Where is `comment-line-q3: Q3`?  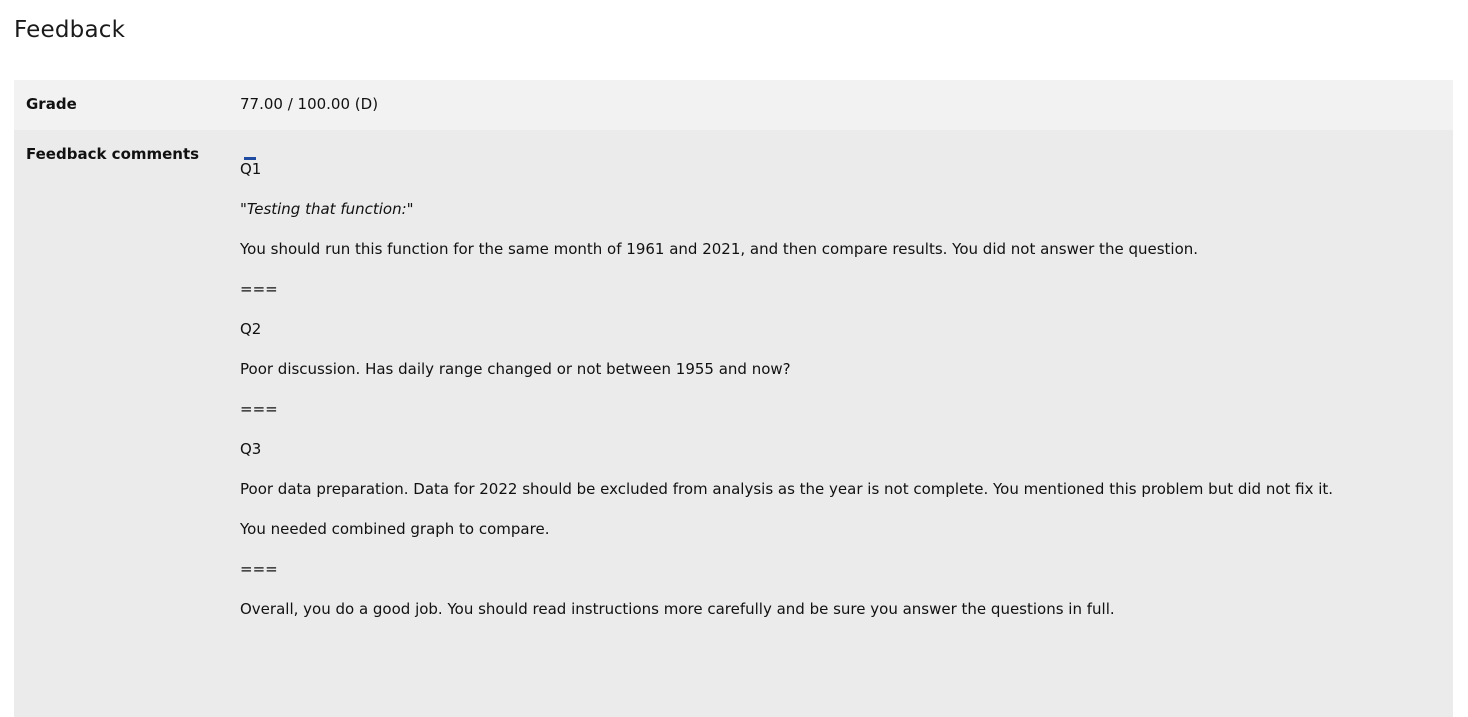
comment-line-q3: Q3 is located at coordinates (251, 449).